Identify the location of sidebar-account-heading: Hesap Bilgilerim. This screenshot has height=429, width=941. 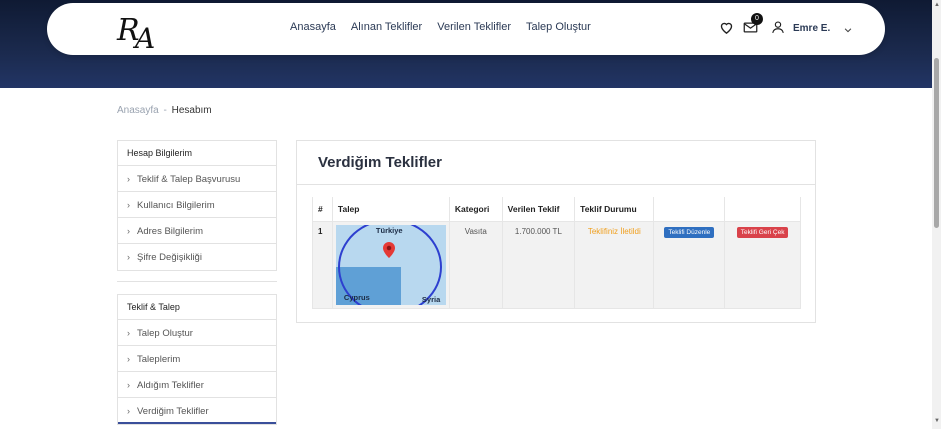
(197, 153).